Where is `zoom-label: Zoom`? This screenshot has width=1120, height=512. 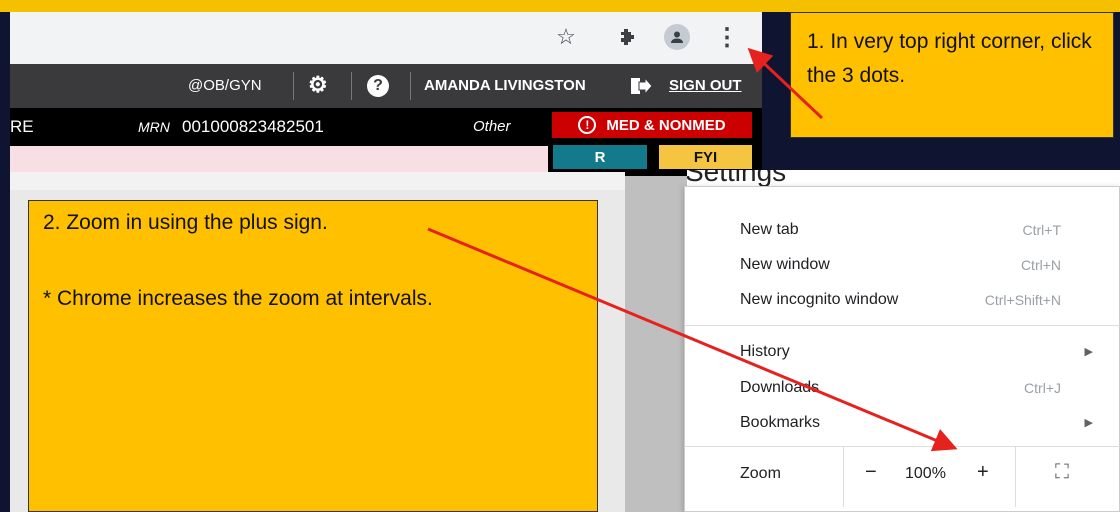 zoom-label: Zoom is located at coordinates (760, 473).